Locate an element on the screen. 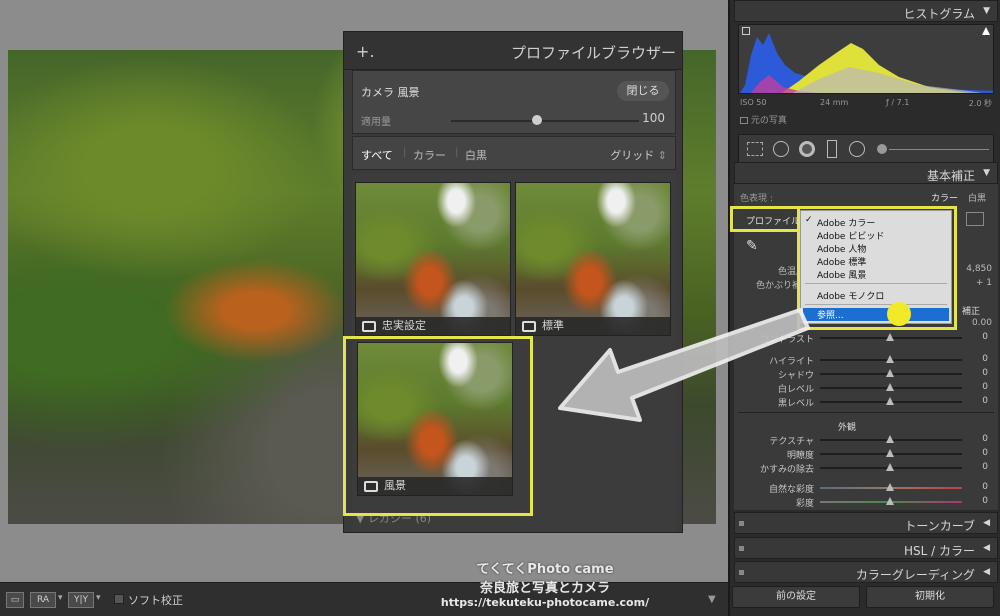 Image resolution: width=1000 pixels, height=616 pixels. treatment-bw-button: 白黒 is located at coordinates (977, 197).